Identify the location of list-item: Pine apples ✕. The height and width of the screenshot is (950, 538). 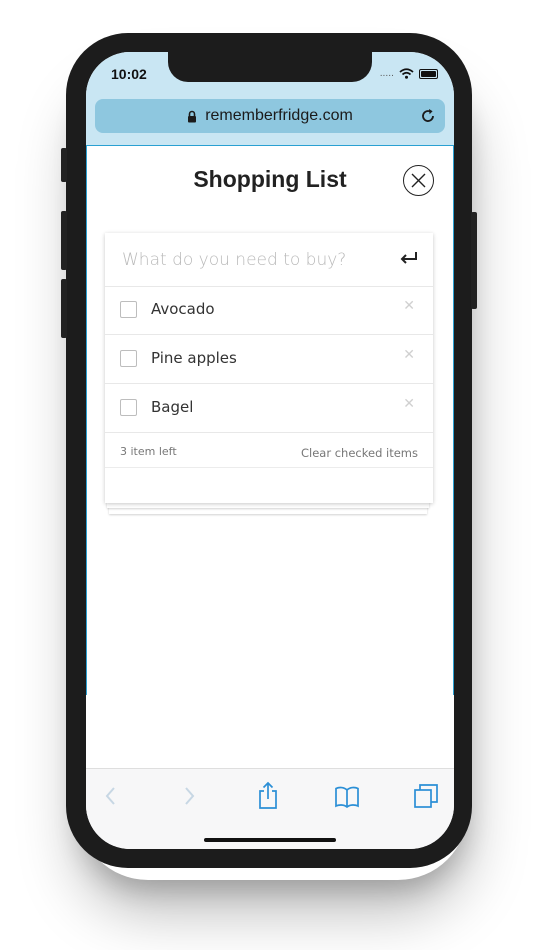
(269, 359).